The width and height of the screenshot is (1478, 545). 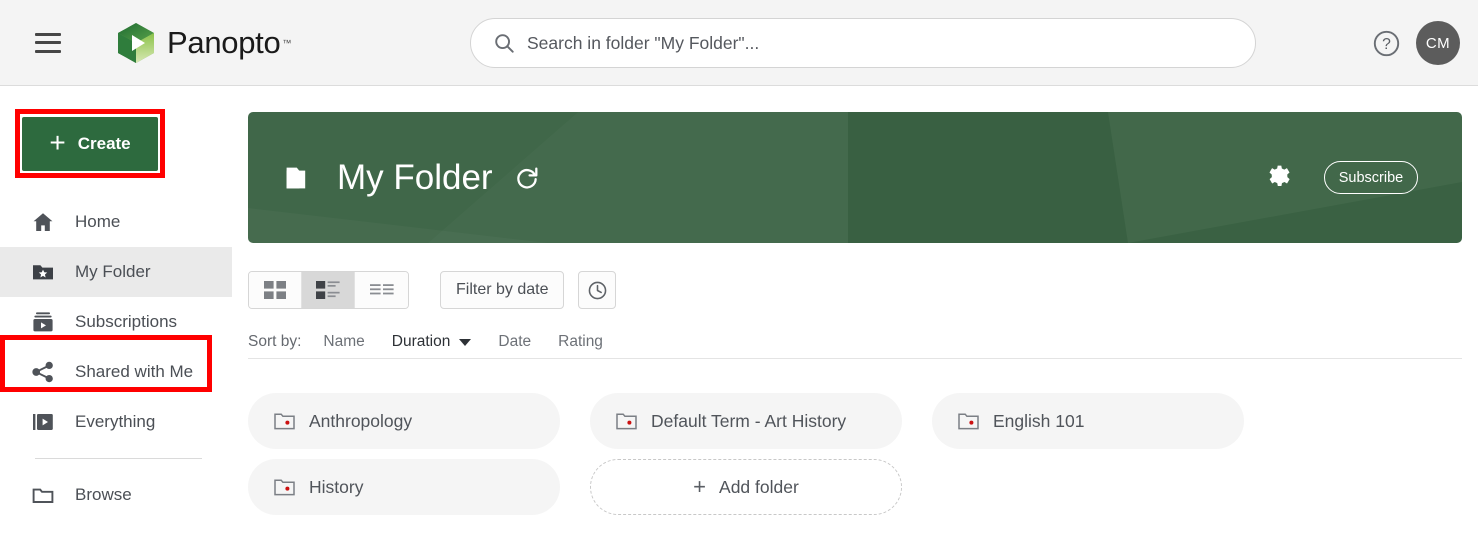 I want to click on sidebar-item-browse: Browse, so click(x=116, y=495).